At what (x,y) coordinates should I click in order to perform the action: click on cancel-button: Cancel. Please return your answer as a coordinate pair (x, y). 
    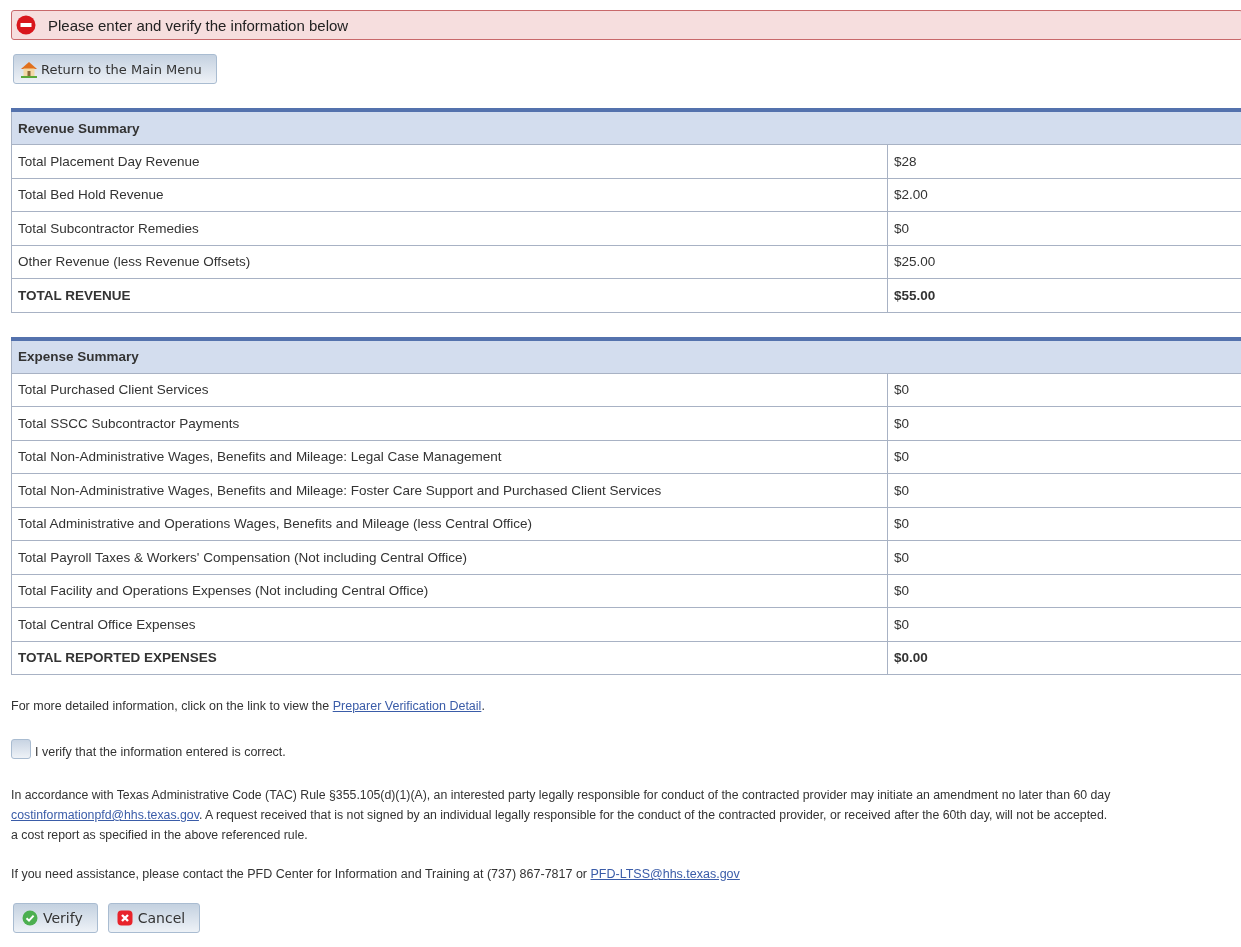
    Looking at the image, I should click on (154, 918).